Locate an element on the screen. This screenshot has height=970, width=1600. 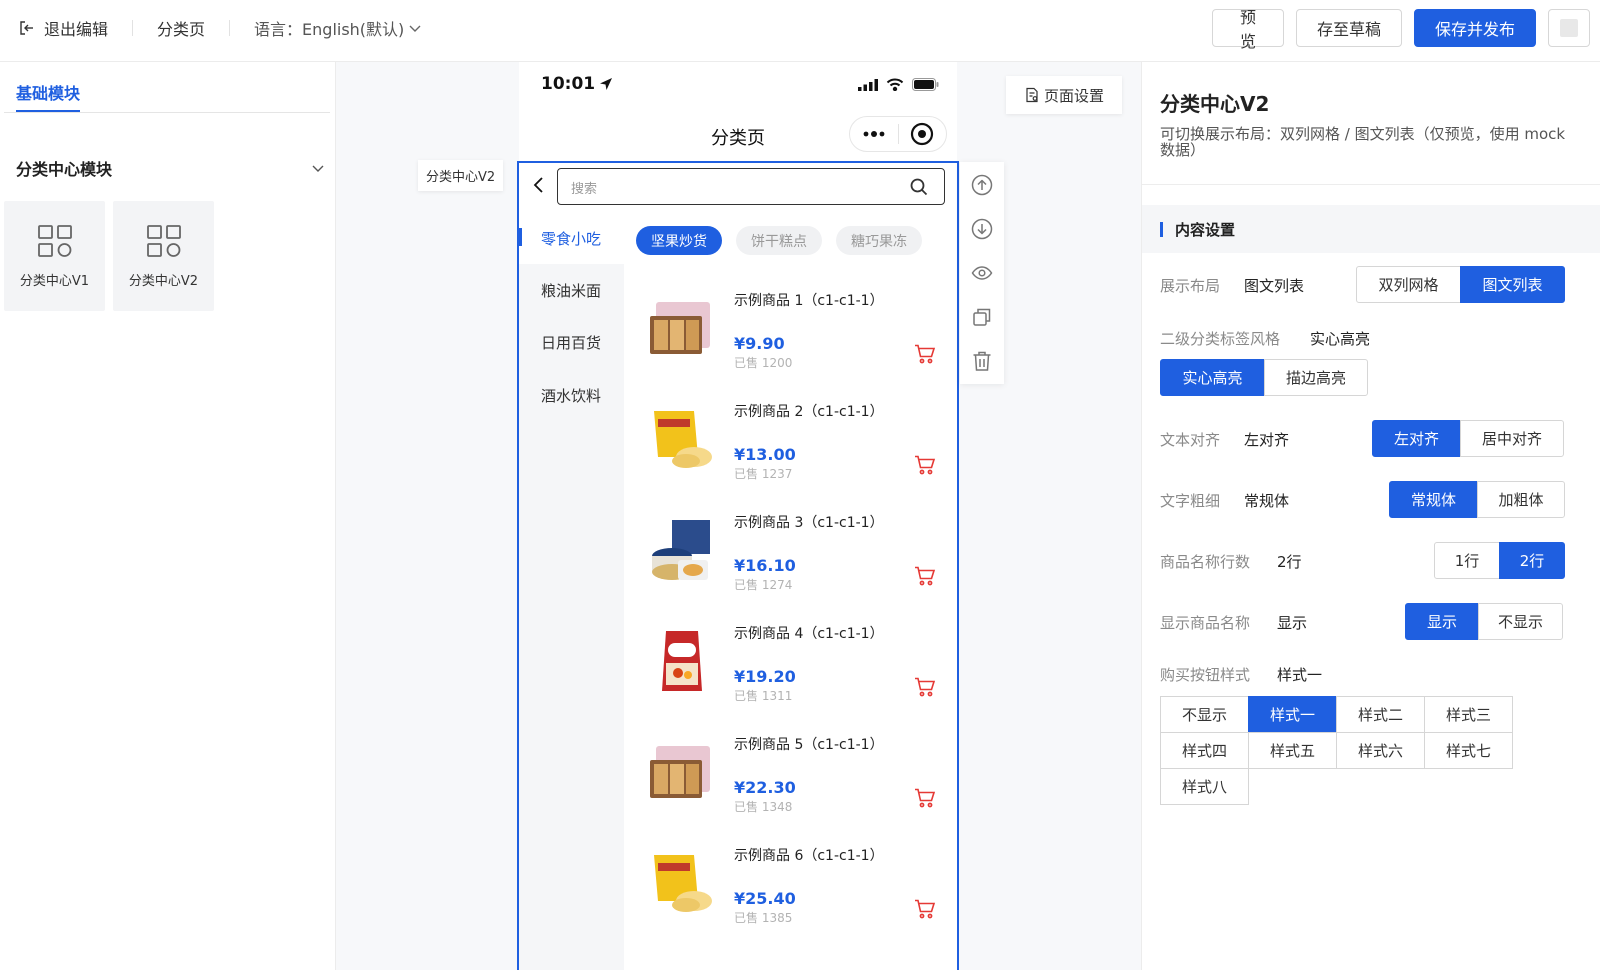
setting-value: 实心高亮 is located at coordinates (1340, 339).